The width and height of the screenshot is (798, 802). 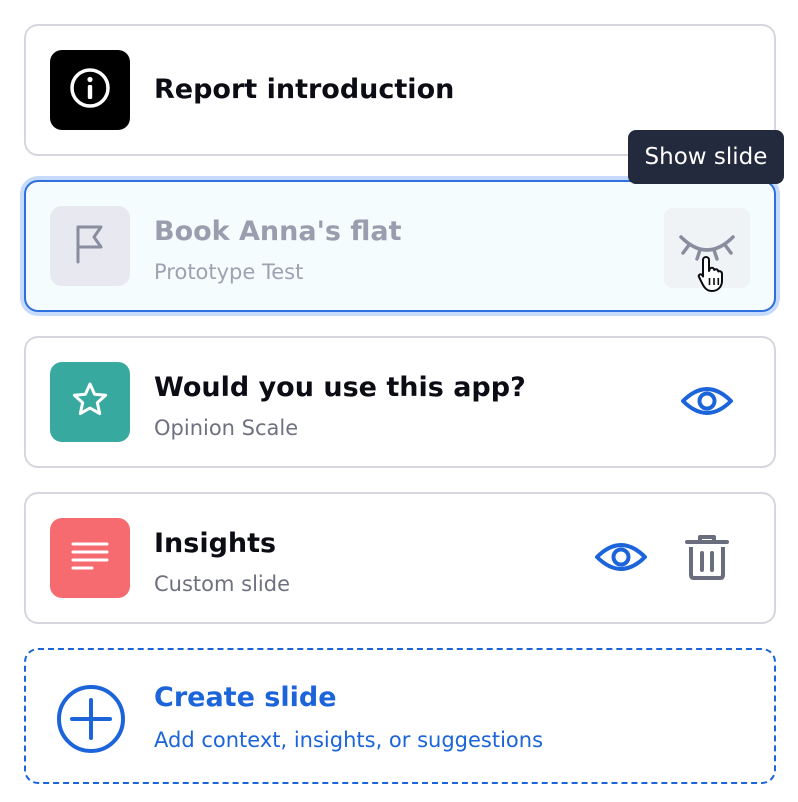 What do you see at coordinates (706, 157) in the screenshot?
I see `show-slide-tooltip: Show slide` at bounding box center [706, 157].